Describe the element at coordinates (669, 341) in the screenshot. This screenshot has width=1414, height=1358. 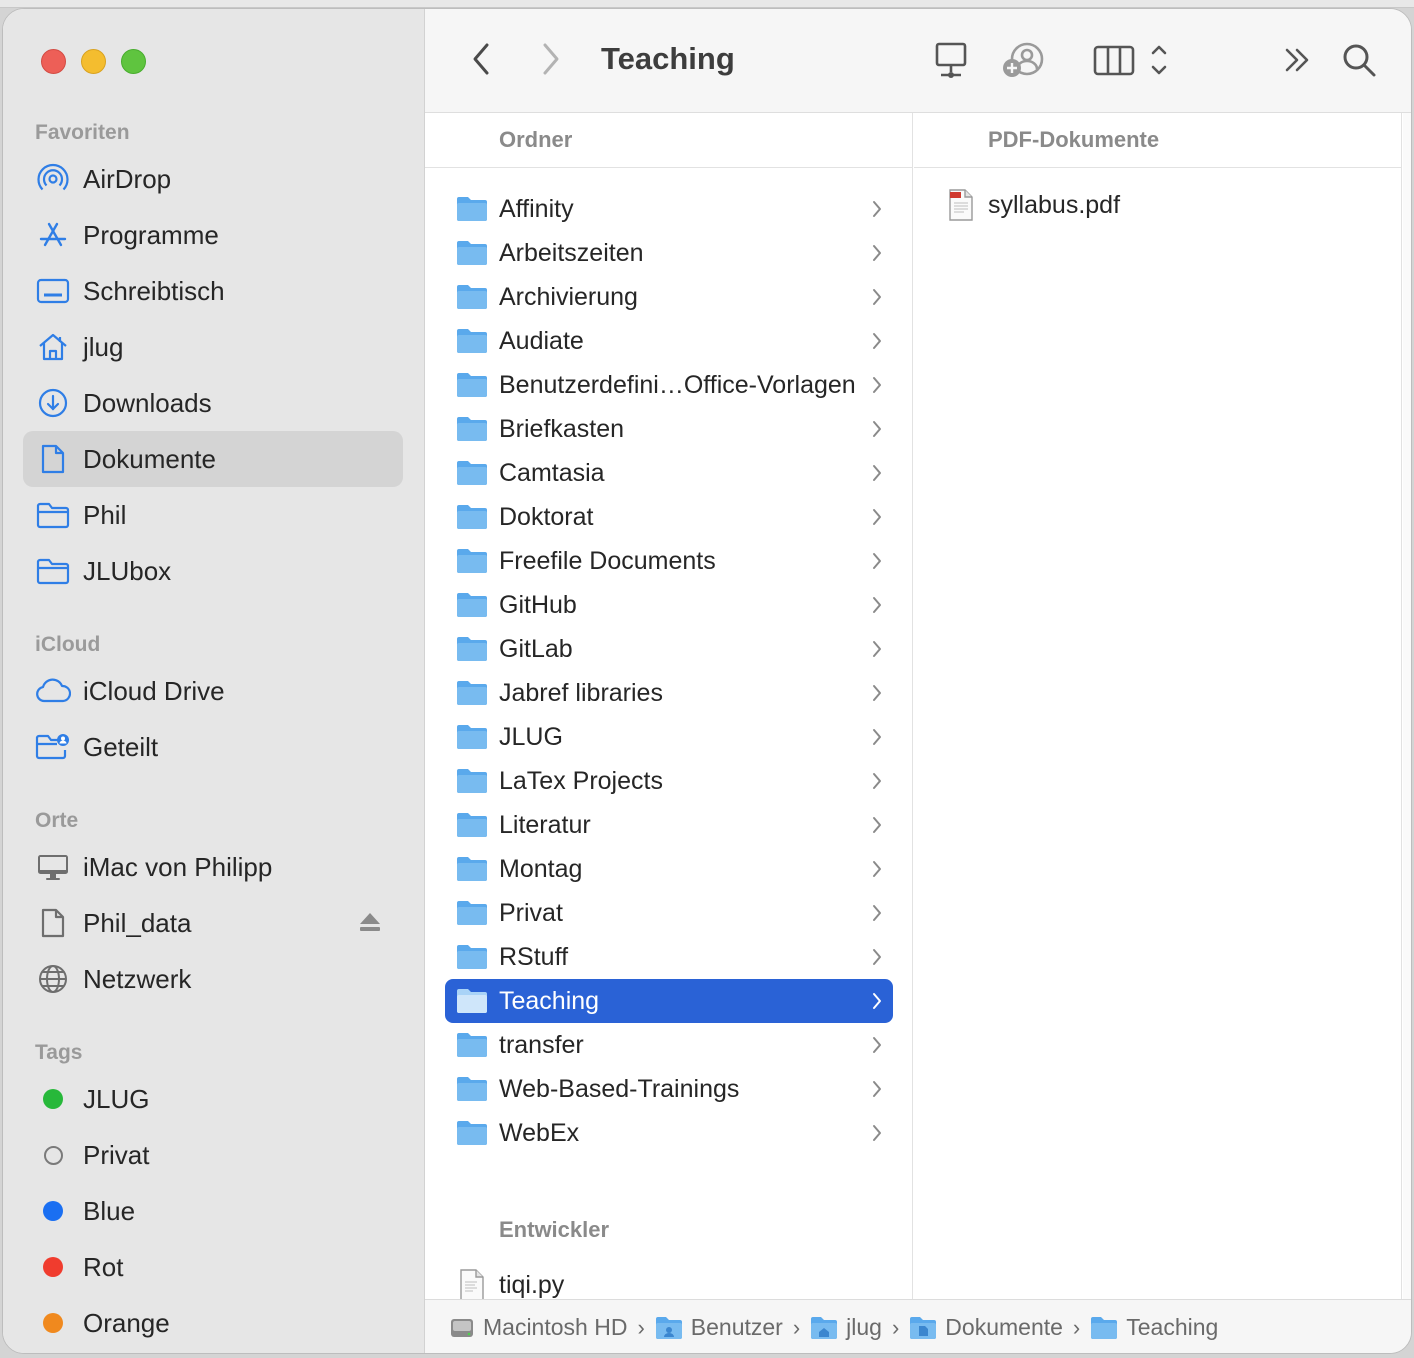
I see `folder-row: Audiate` at that location.